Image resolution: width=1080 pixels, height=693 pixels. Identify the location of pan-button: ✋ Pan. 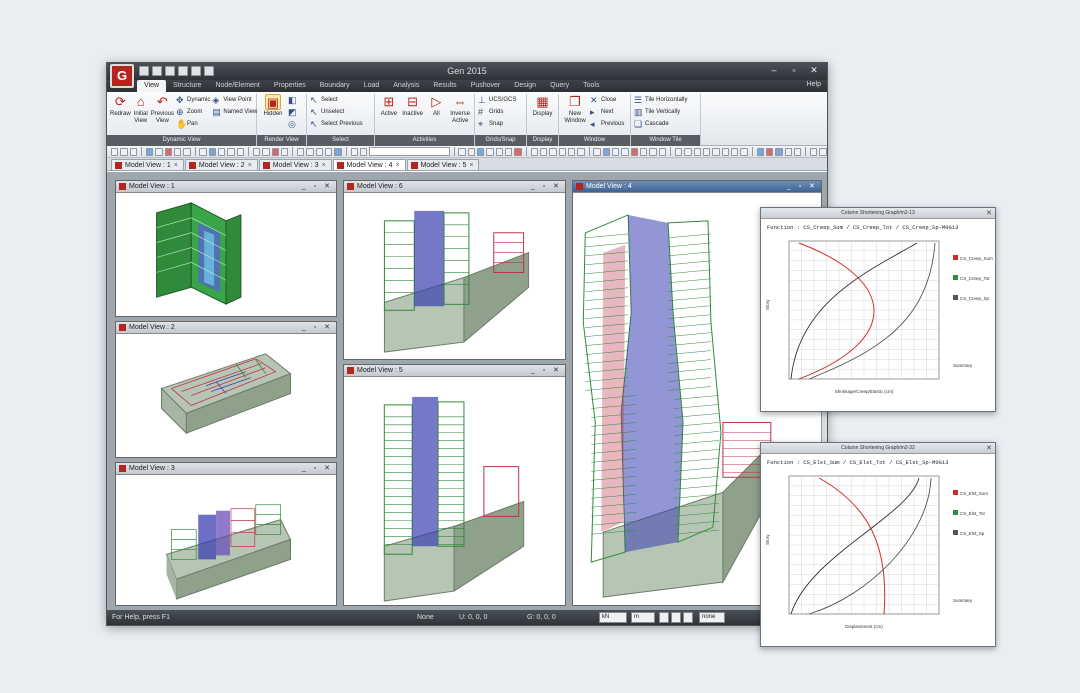
(193, 124).